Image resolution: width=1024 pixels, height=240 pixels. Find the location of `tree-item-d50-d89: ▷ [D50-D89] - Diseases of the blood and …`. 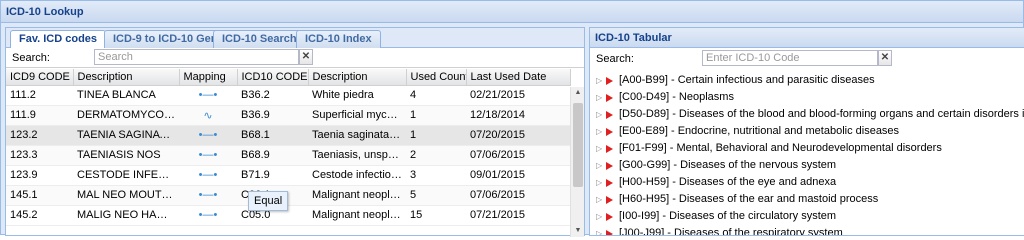

tree-item-d50-d89: ▷ [D50-D89] - Diseases of the blood and … is located at coordinates (807, 114).